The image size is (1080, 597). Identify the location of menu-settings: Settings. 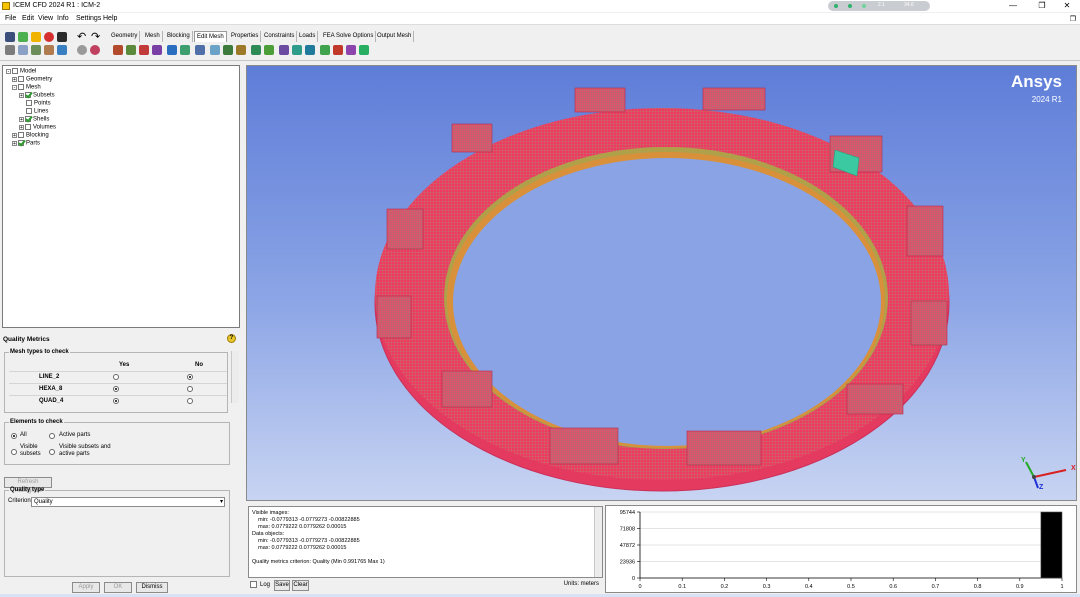
(88, 18).